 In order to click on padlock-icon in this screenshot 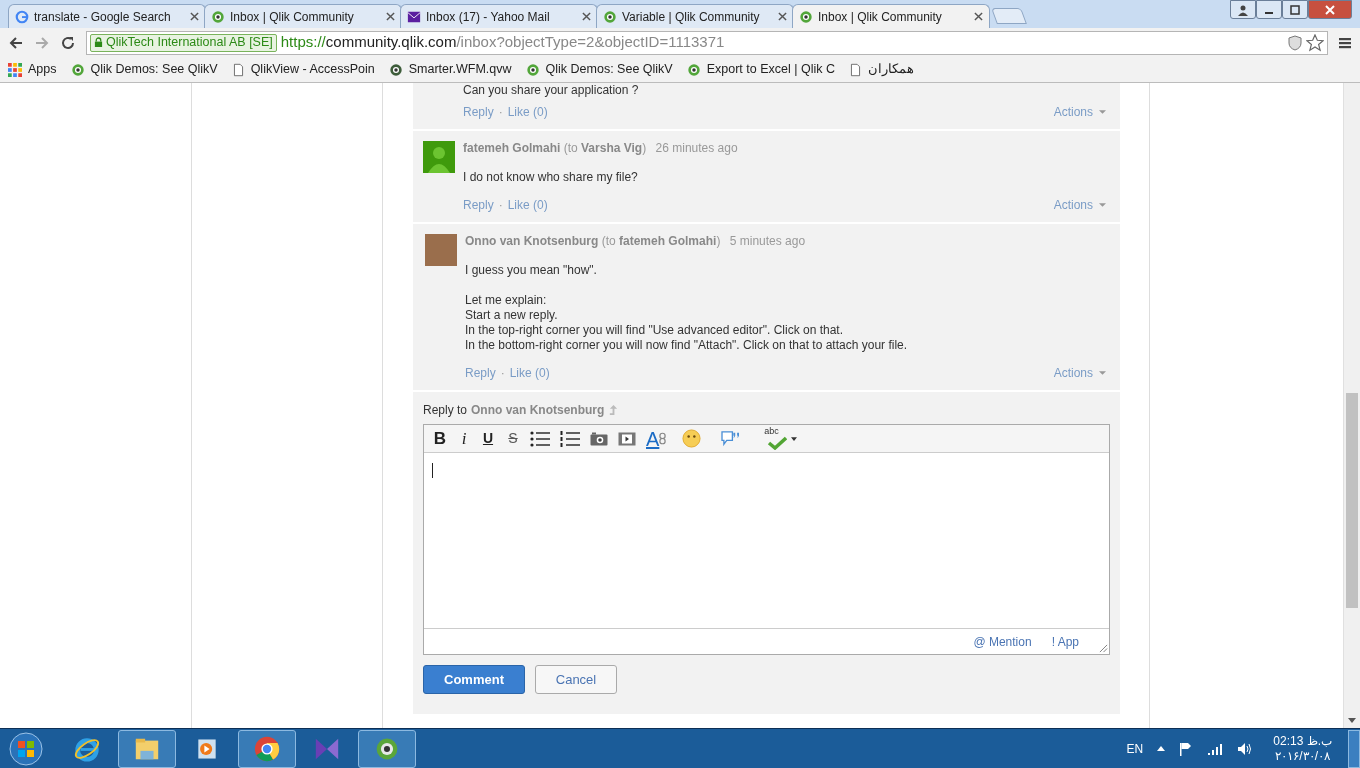, I will do `click(98, 42)`.